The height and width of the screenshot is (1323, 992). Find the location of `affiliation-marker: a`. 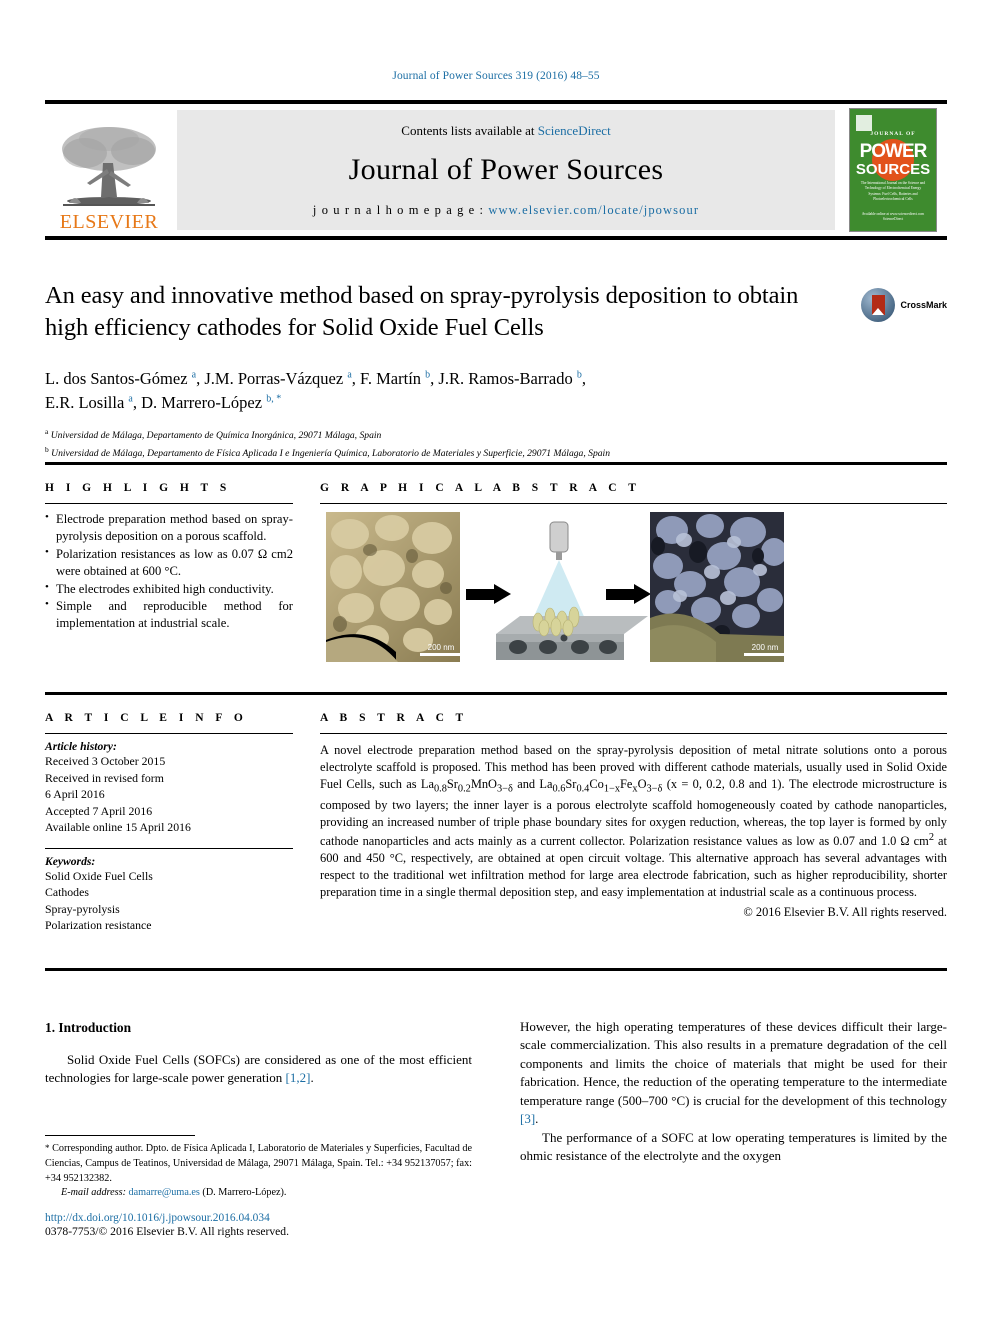

affiliation-marker: a is located at coordinates (47, 432).